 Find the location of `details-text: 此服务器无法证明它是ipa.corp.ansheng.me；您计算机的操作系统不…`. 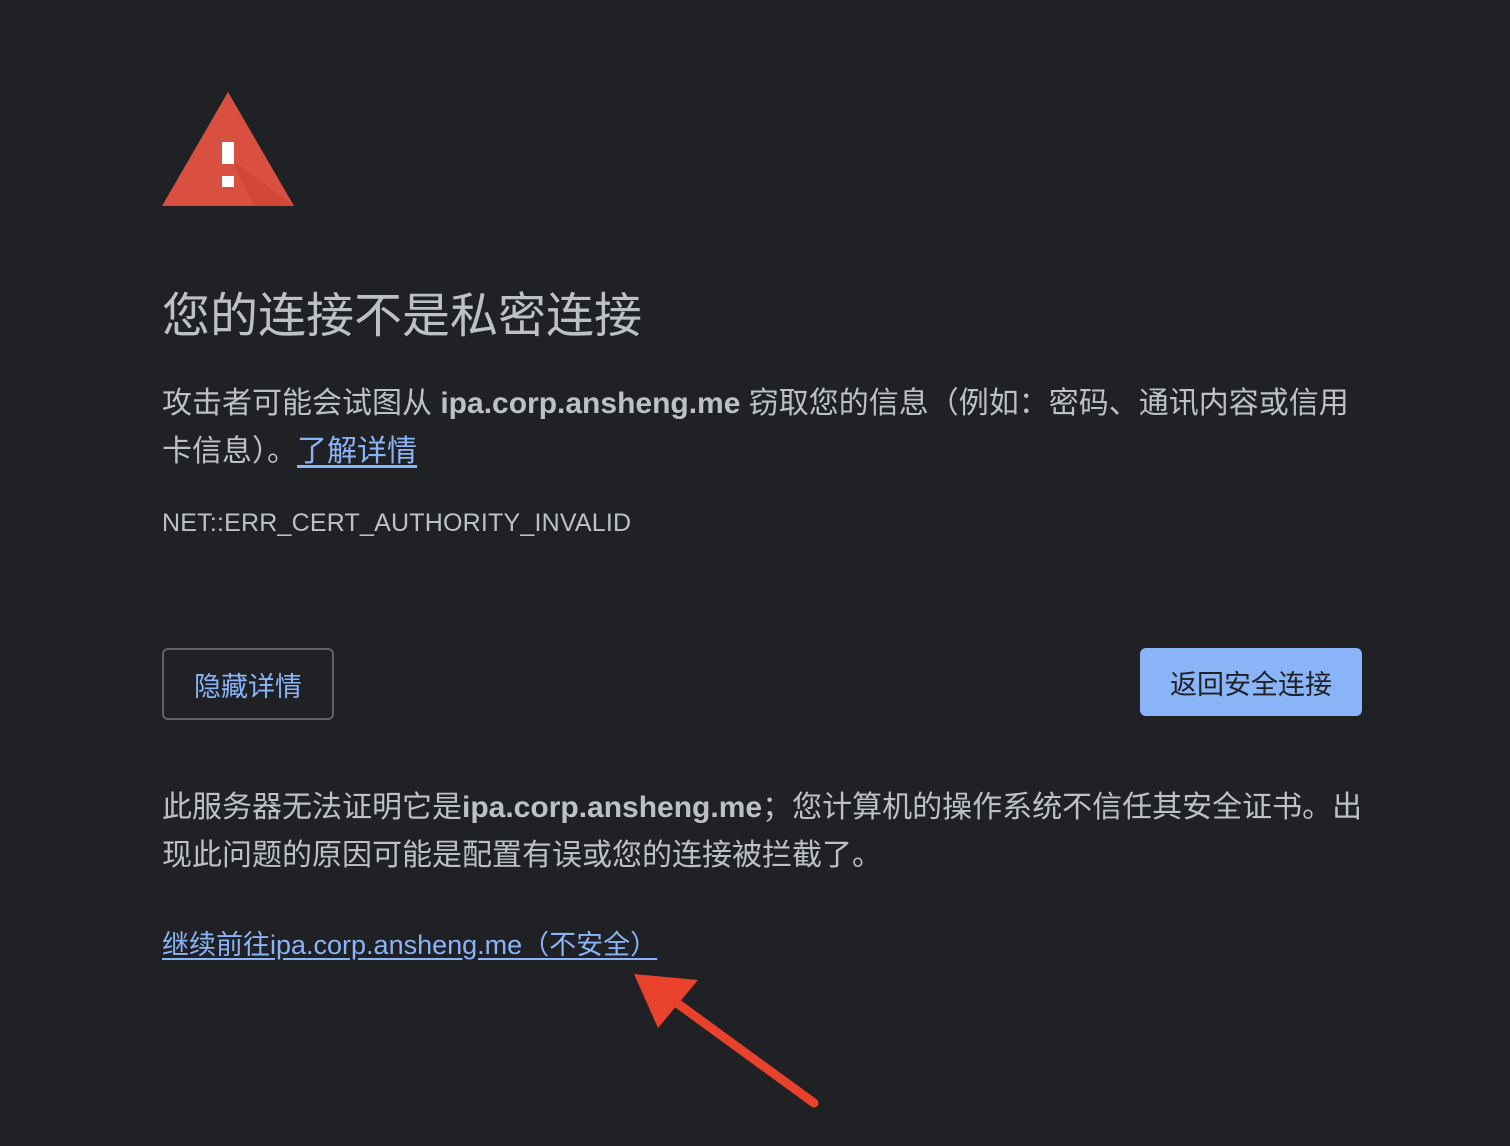

details-text: 此服务器无法证明它是ipa.corp.ansheng.me；您计算机的操作系统不… is located at coordinates (767, 832).